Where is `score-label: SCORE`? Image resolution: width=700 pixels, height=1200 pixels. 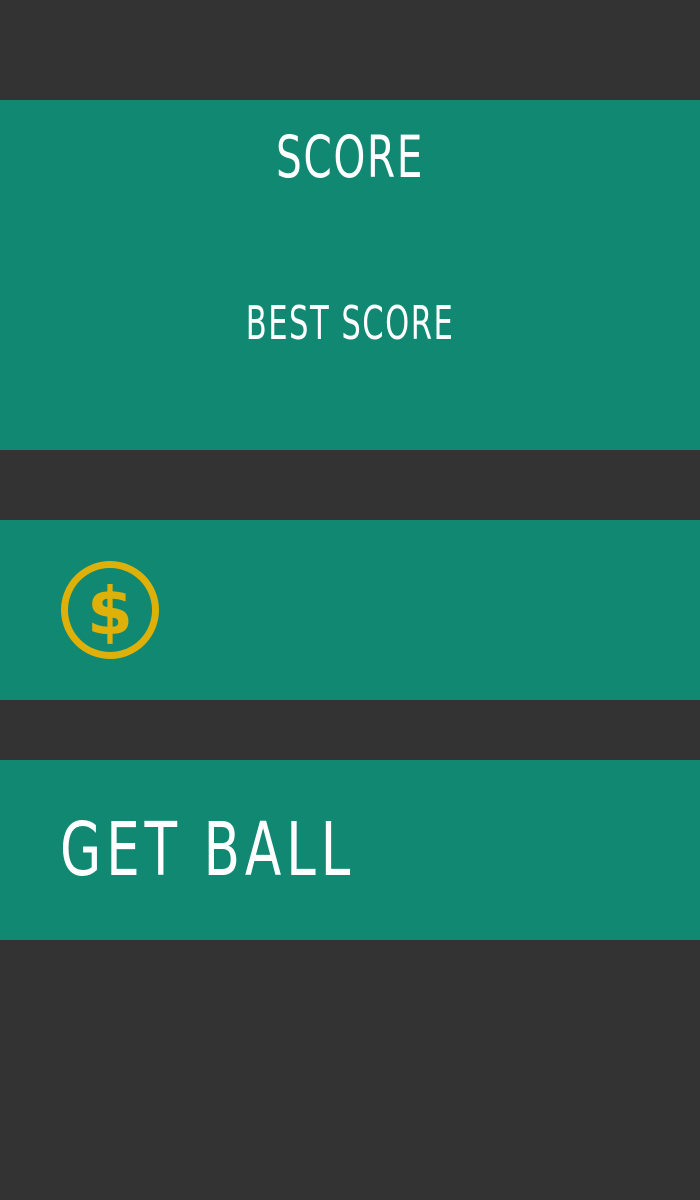 score-label: SCORE is located at coordinates (350, 157).